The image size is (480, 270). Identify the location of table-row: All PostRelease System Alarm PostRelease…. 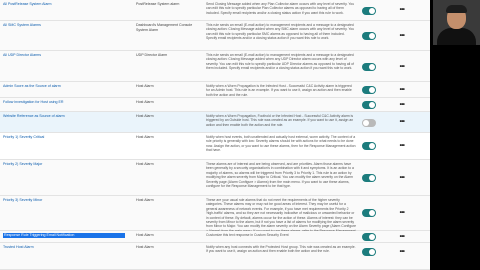
(215, 10).